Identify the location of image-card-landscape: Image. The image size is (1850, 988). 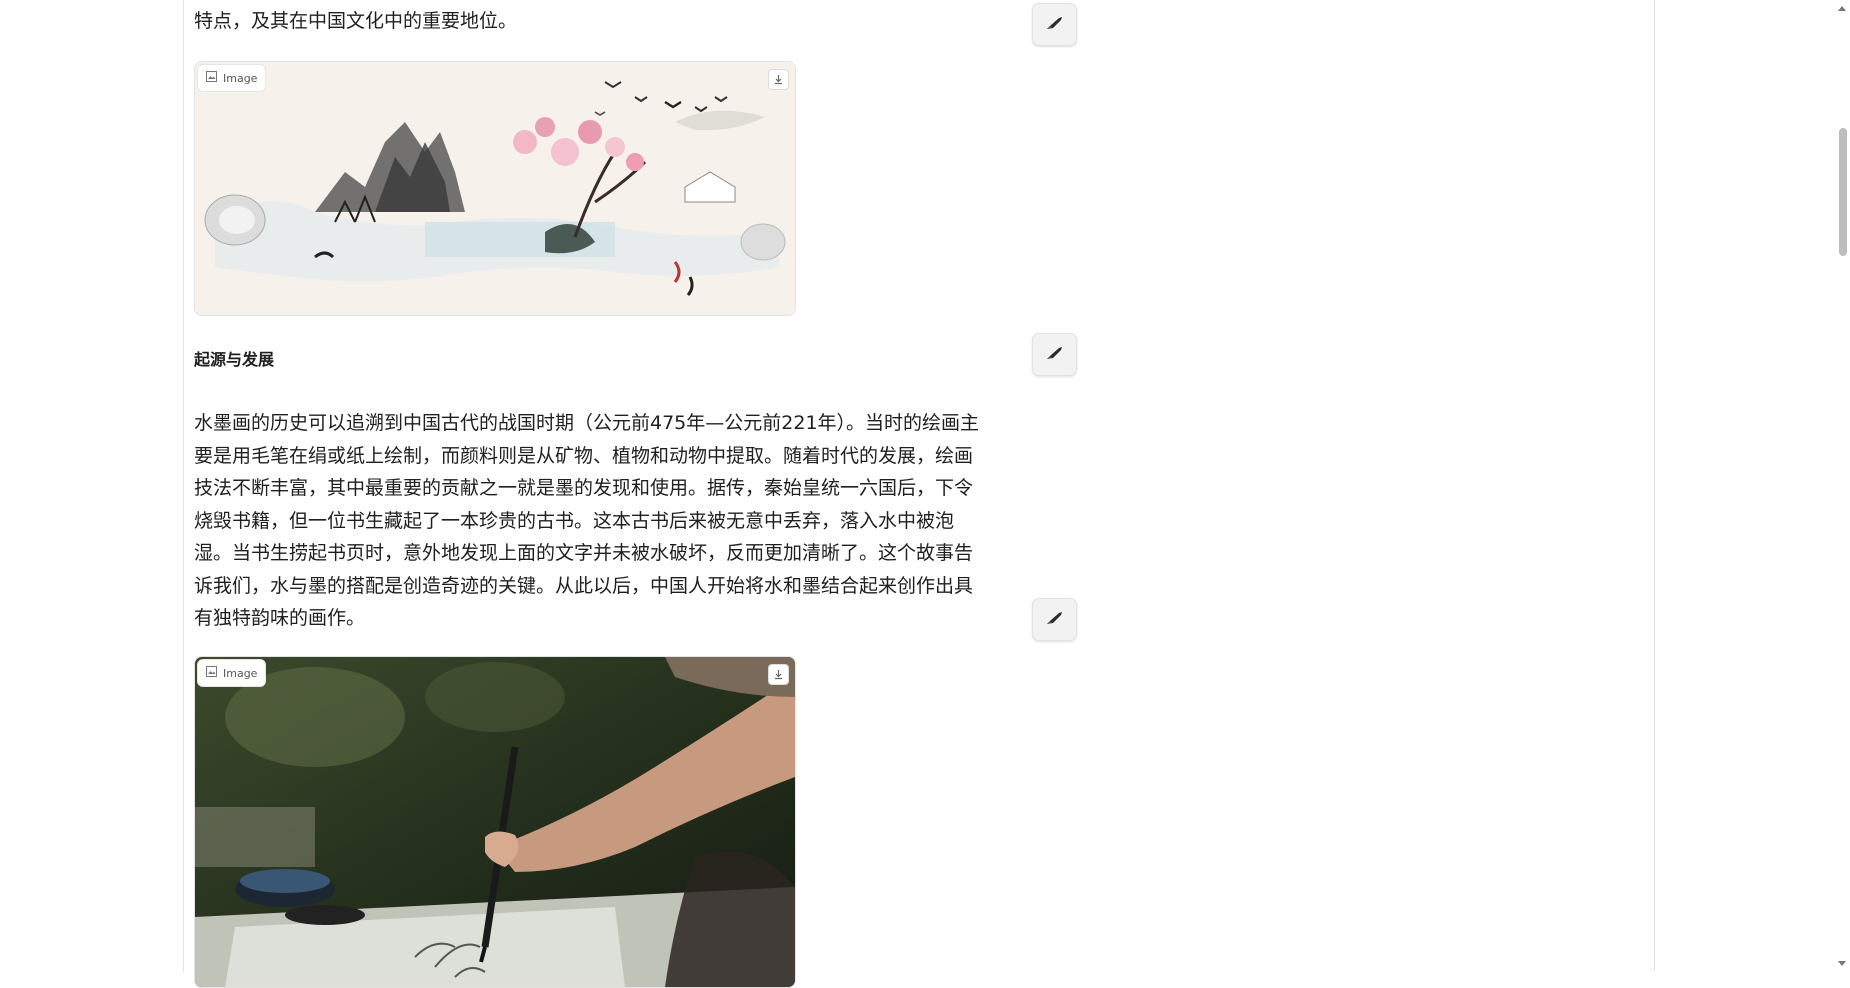
(495, 188).